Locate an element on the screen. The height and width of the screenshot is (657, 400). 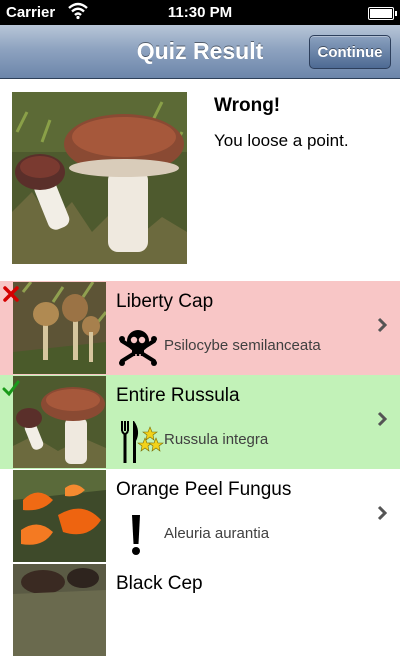
latin-name: Russula integra is located at coordinates (216, 439).